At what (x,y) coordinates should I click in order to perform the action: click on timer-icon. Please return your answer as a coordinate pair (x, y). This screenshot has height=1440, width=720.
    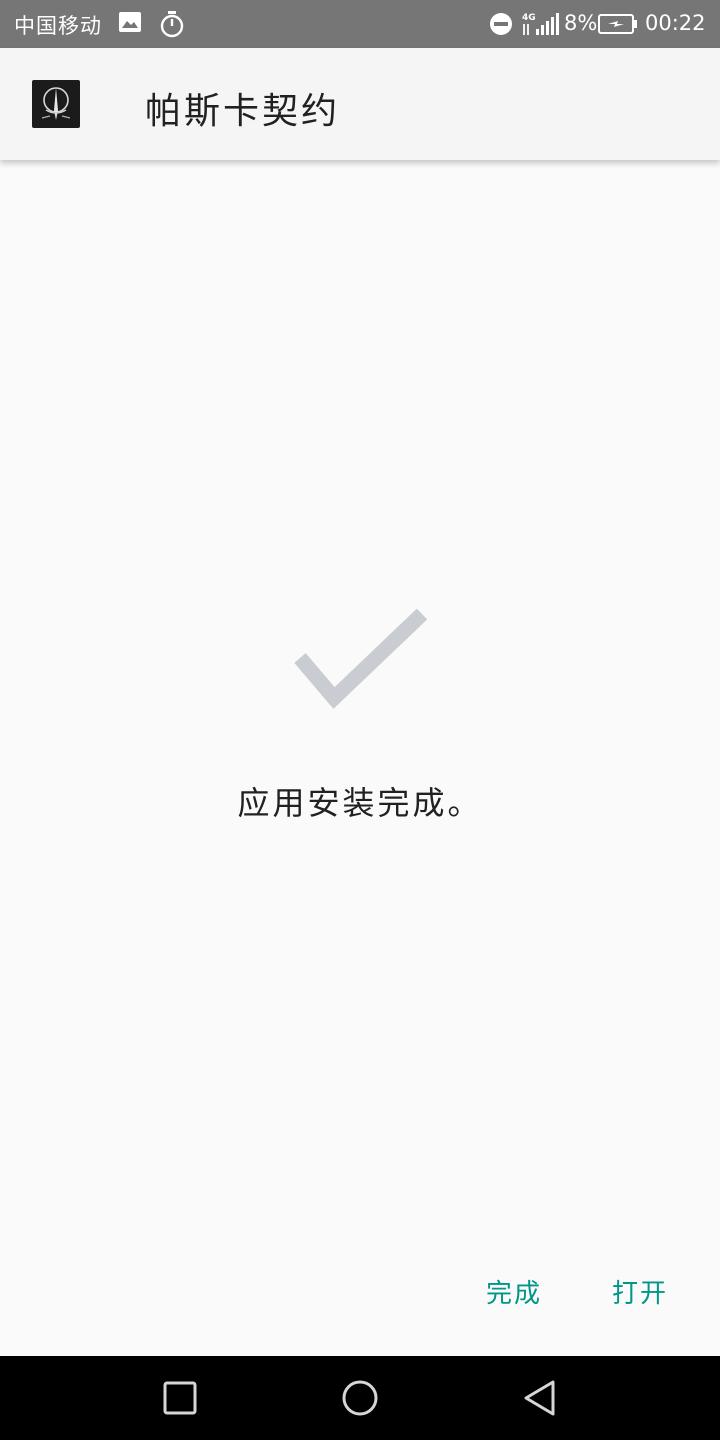
    Looking at the image, I should click on (172, 26).